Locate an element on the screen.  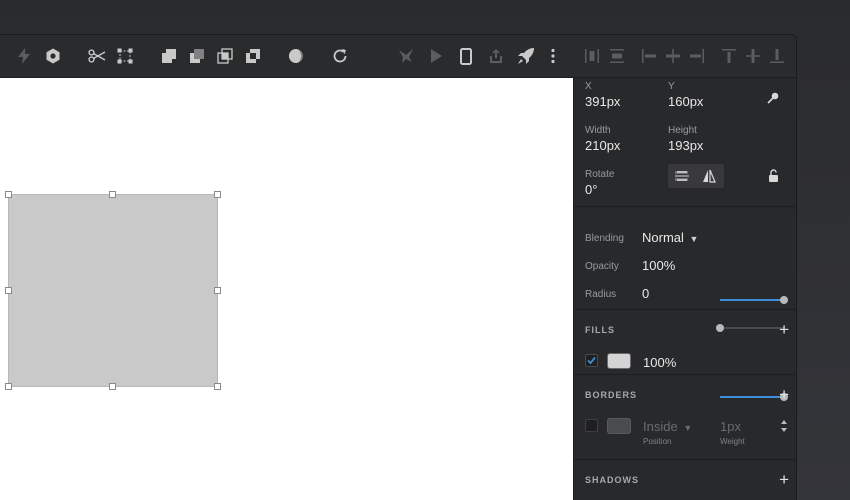
resize-handle-bottom-right is located at coordinates (217, 386).